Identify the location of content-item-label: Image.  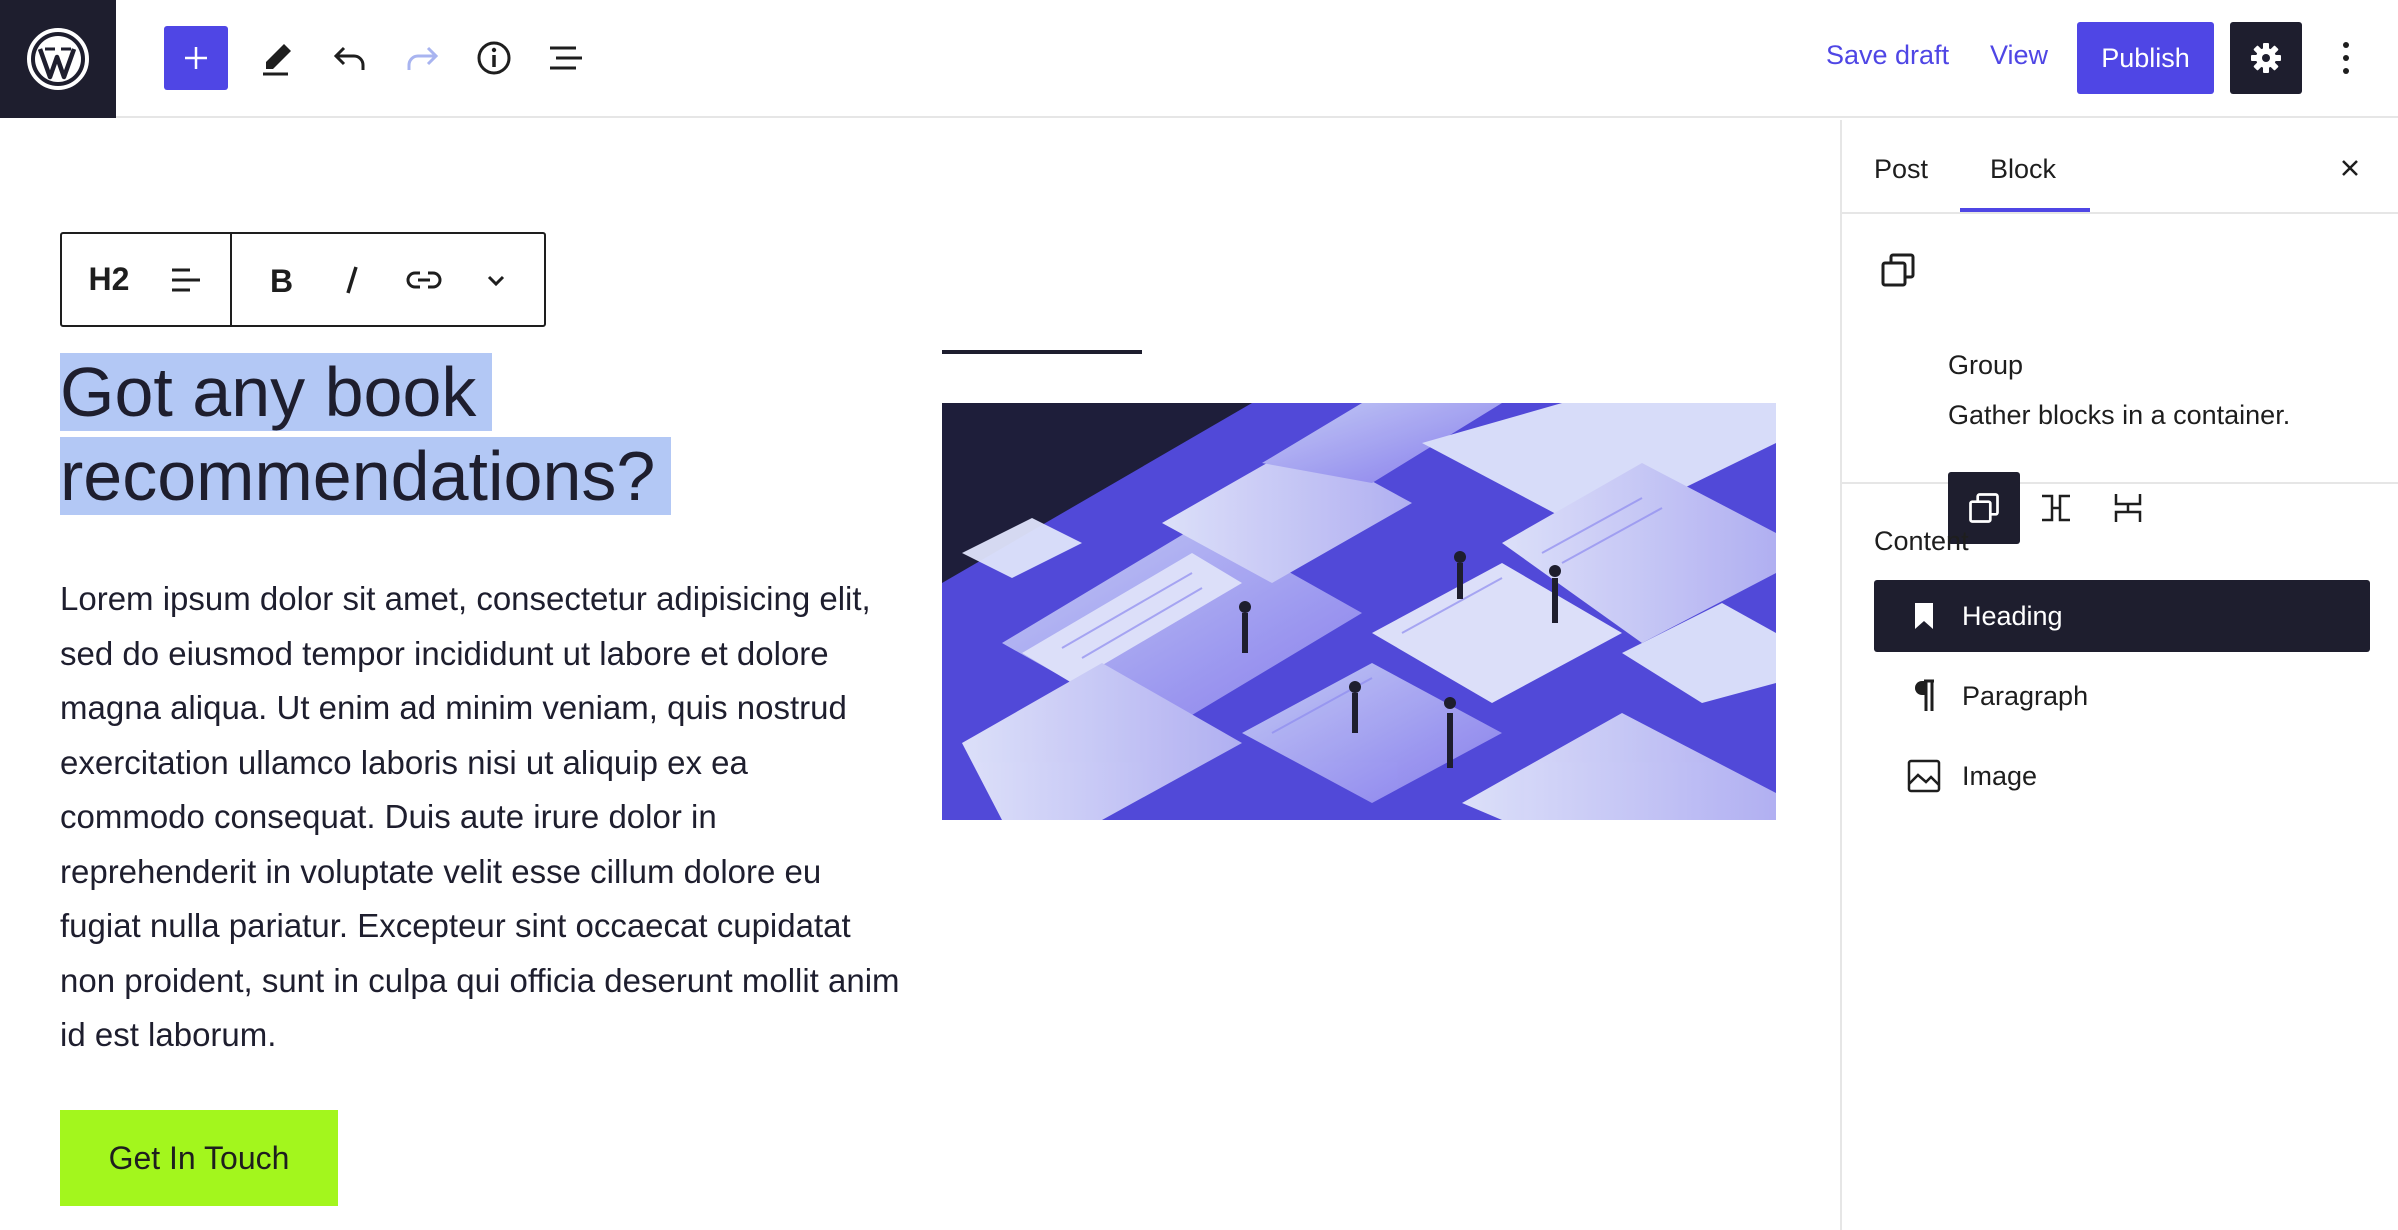
(2000, 775).